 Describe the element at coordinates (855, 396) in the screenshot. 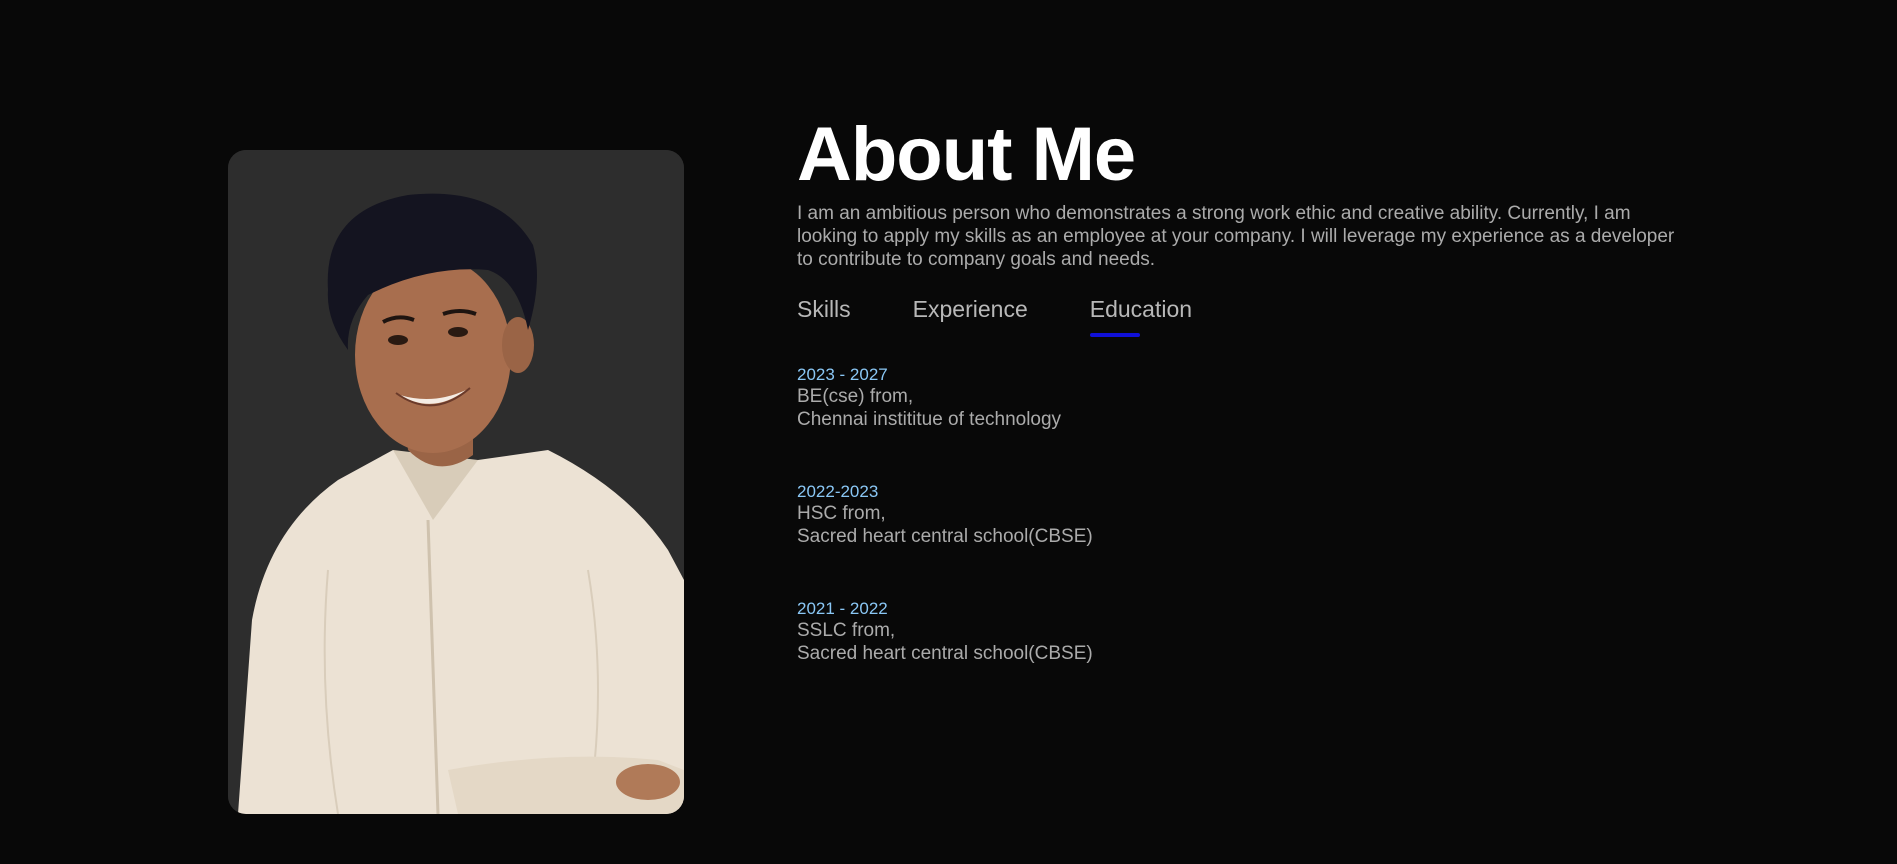

I see `edu-degree: BE(cse) from,` at that location.